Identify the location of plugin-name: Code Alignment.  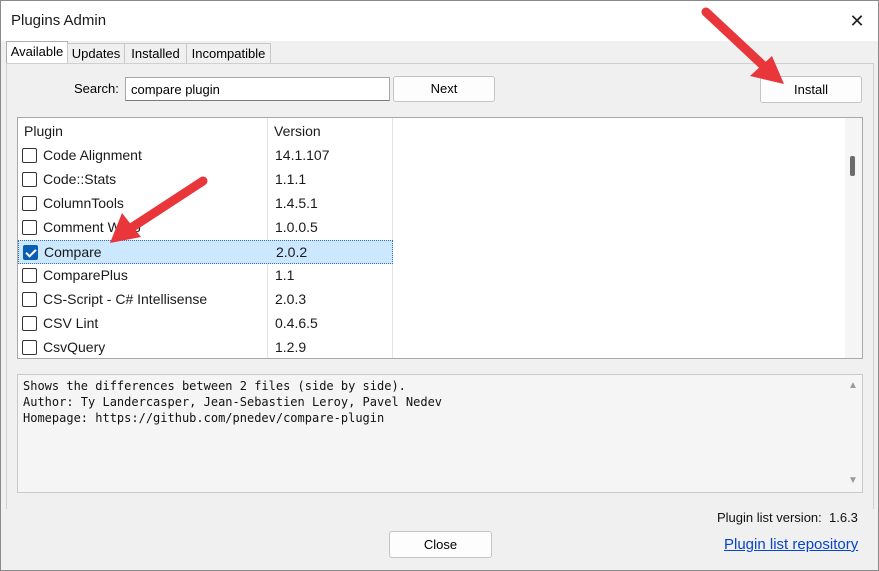
(92, 155).